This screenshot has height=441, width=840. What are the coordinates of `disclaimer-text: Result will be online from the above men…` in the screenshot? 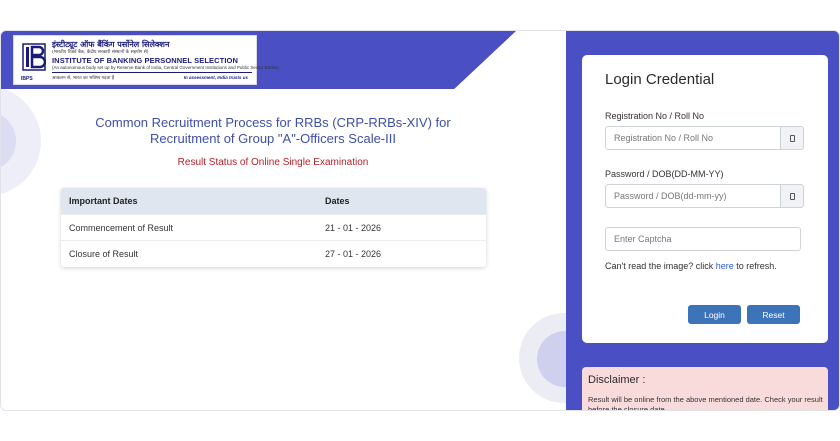 It's located at (705, 403).